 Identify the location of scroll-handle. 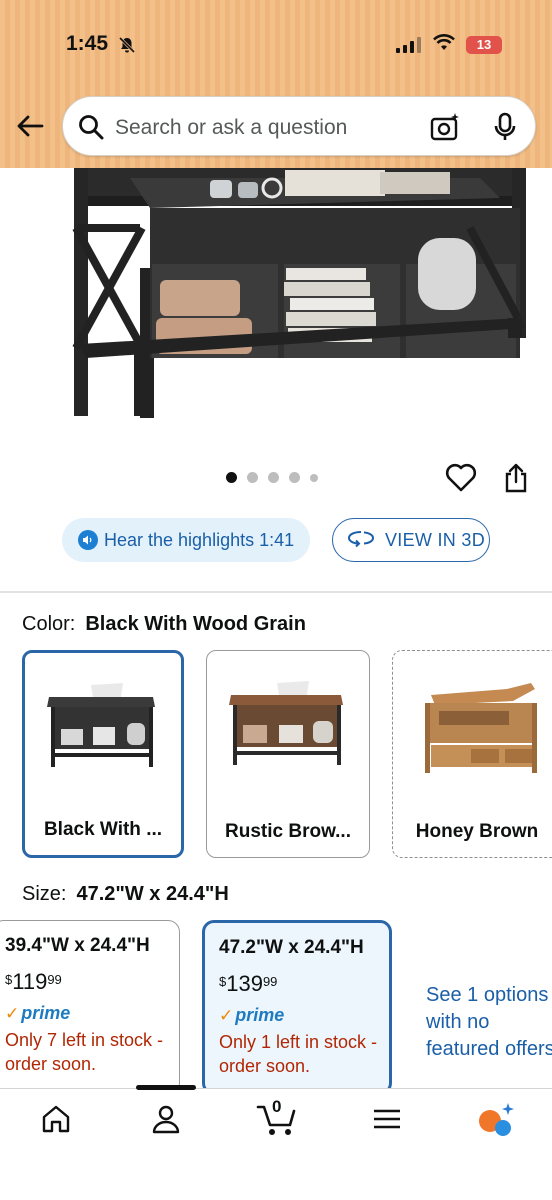
(166, 1087).